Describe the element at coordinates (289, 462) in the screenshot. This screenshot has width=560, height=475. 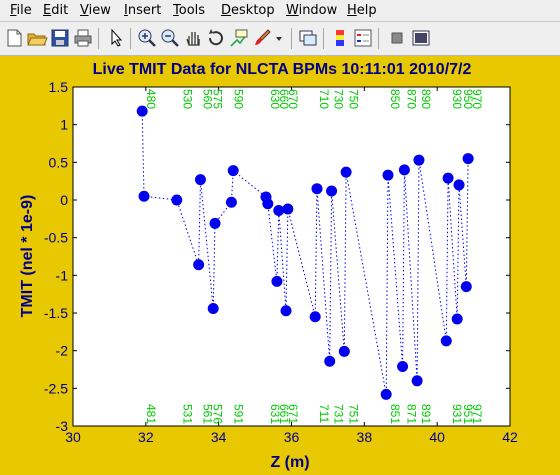
I see `x-axis-label: Z (m)` at that location.